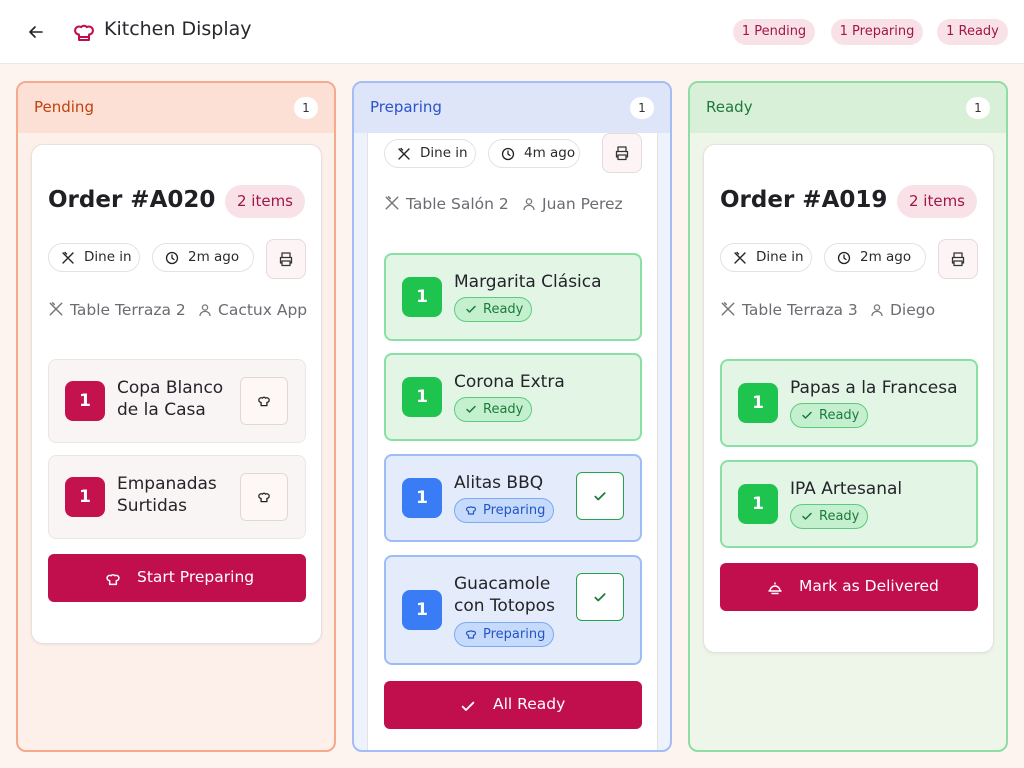  I want to click on order-title: Order #A019, so click(804, 200).